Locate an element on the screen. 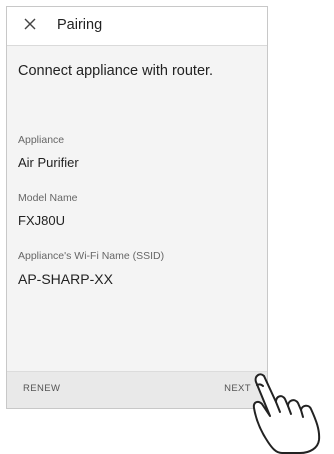 The height and width of the screenshot is (454, 334). close-icon-glyph is located at coordinates (30, 24).